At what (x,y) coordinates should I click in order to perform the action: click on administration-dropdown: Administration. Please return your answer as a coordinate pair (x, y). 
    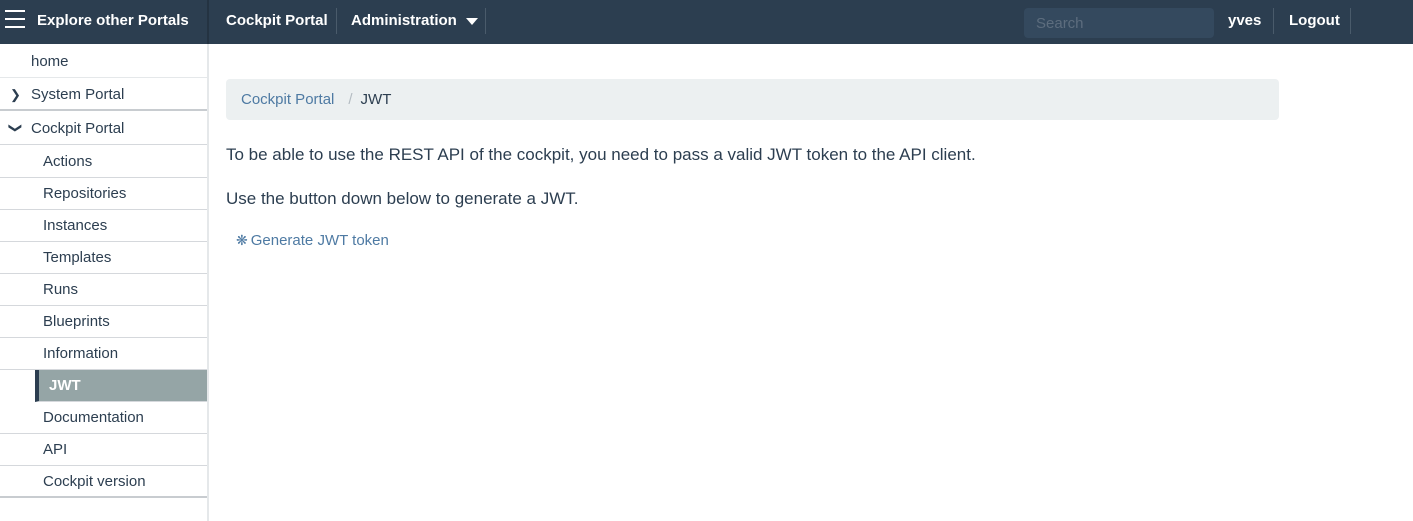
    Looking at the image, I should click on (414, 21).